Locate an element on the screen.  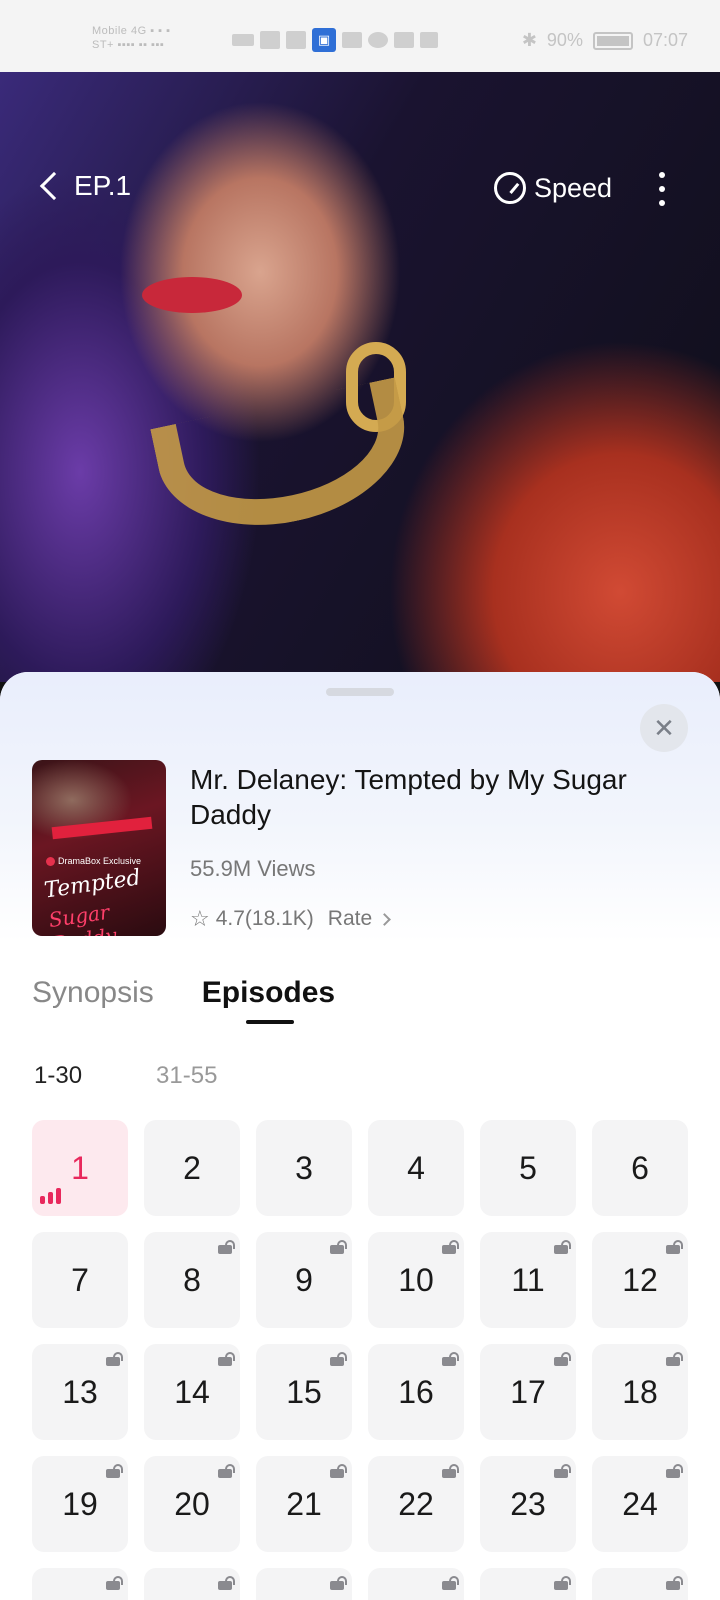
episode-number: 9 is located at coordinates (304, 1279).